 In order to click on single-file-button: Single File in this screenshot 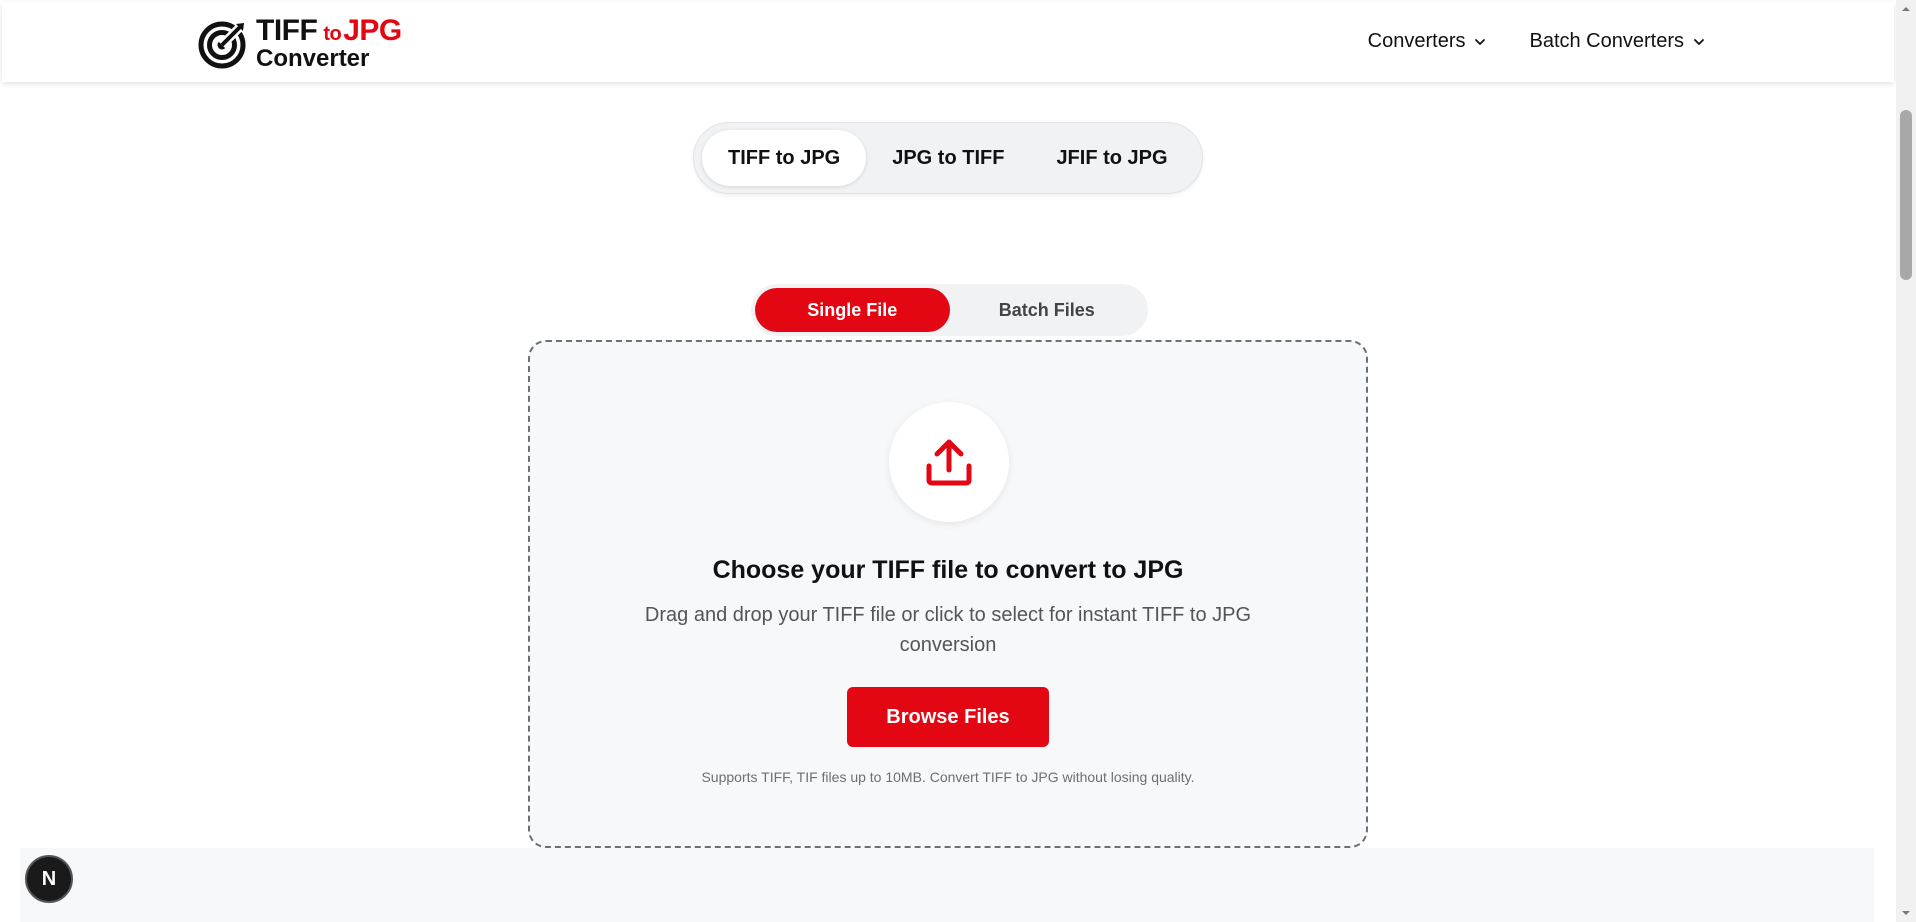, I will do `click(852, 310)`.